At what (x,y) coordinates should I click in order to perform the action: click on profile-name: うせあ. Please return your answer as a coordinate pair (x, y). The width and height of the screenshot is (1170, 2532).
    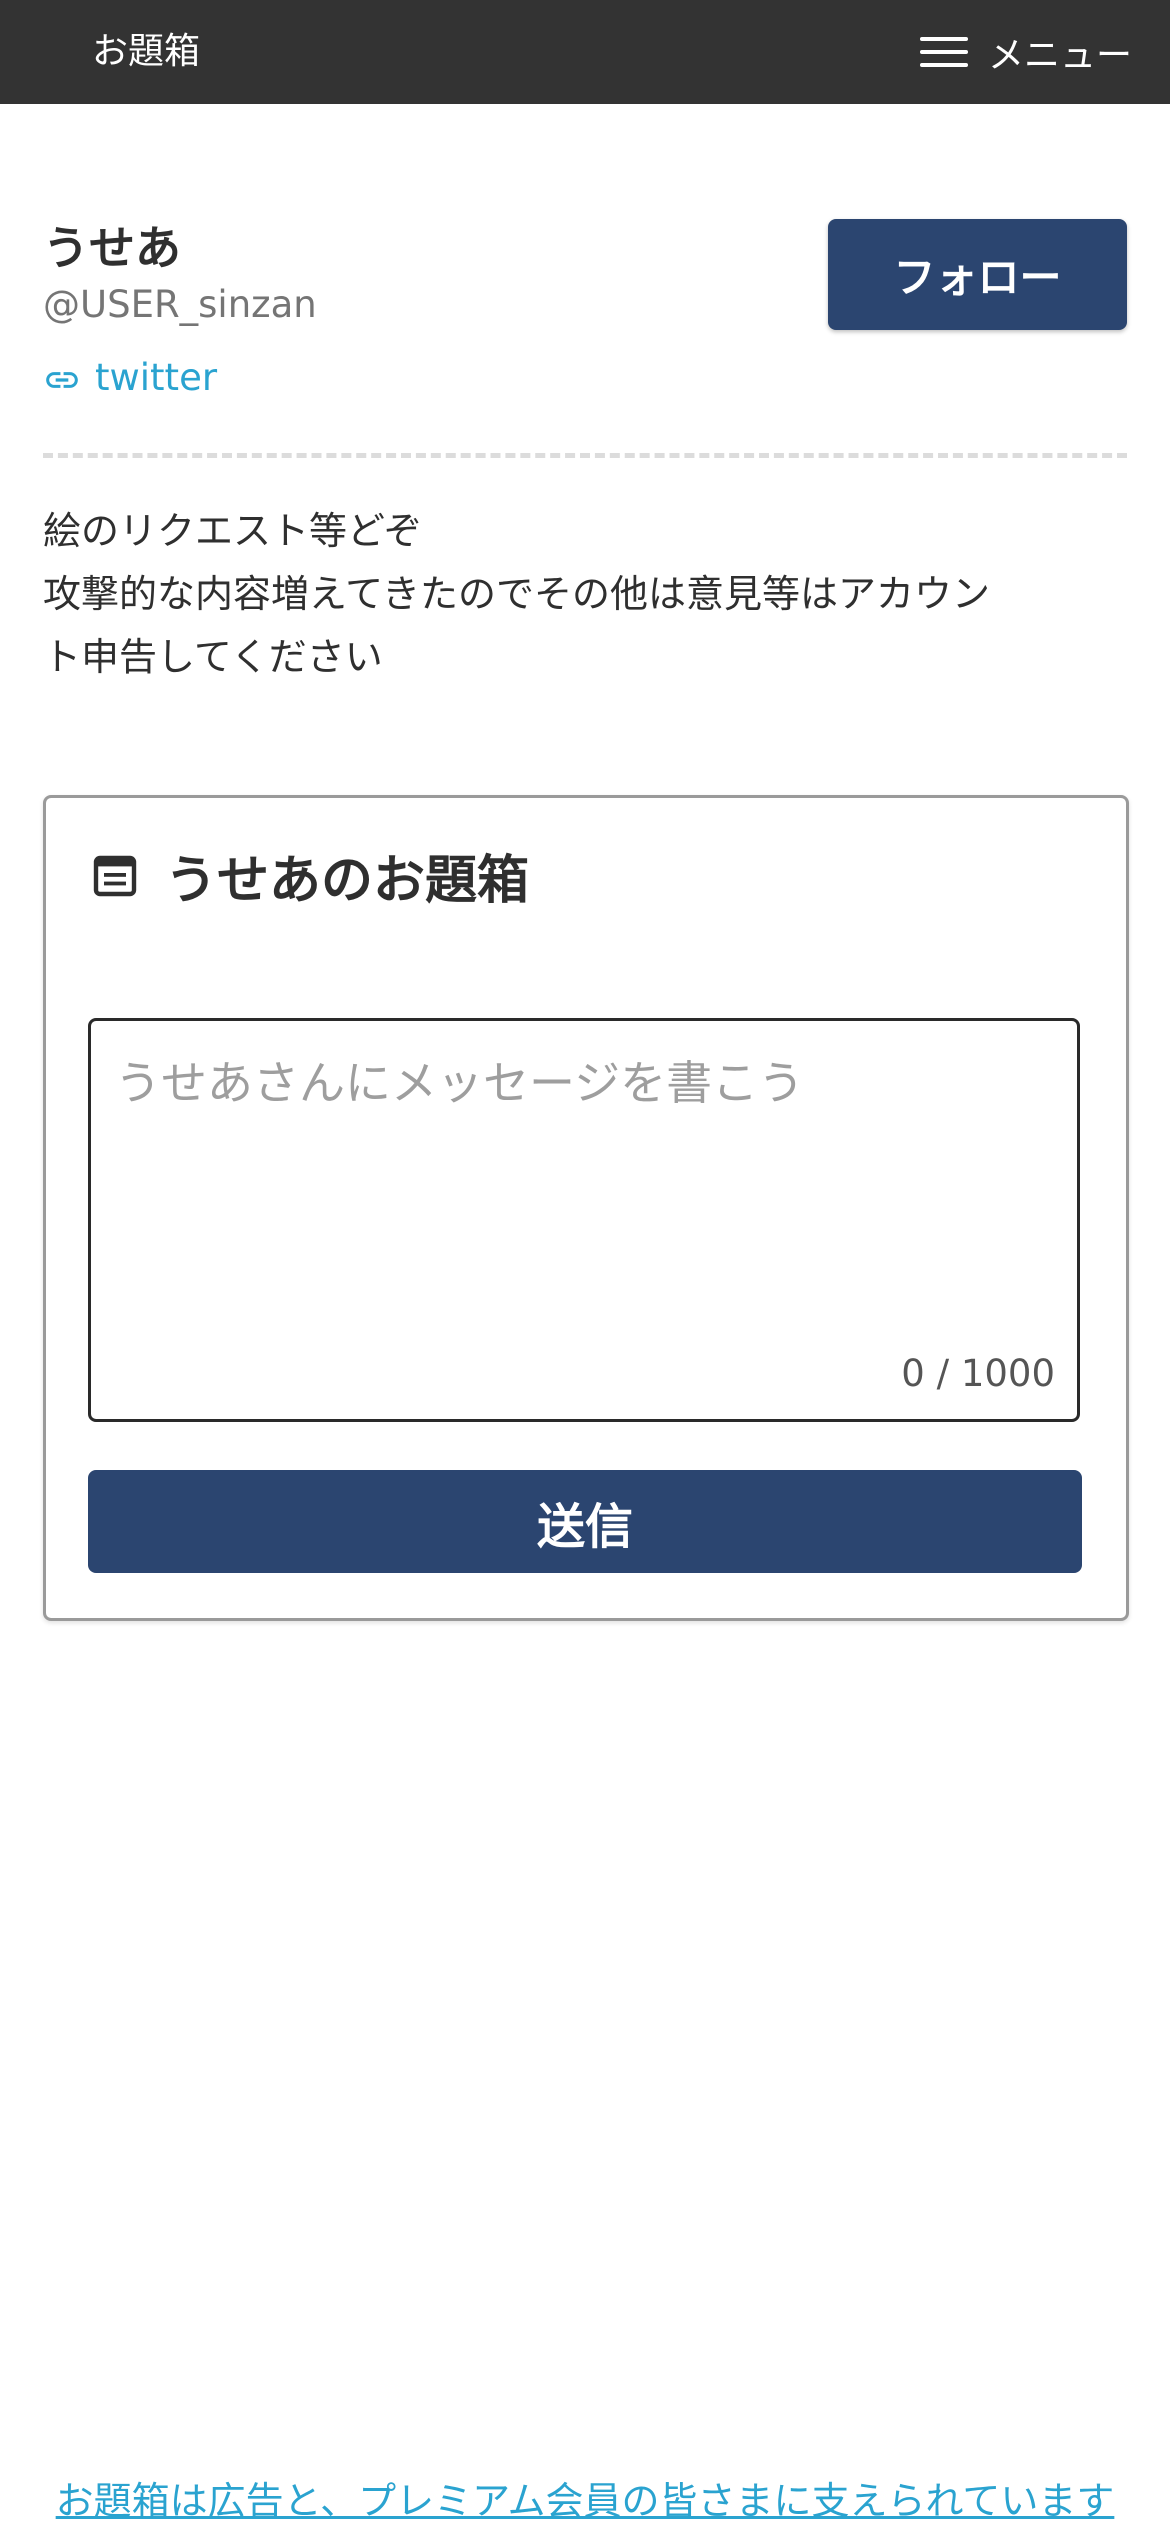
    Looking at the image, I should click on (112, 248).